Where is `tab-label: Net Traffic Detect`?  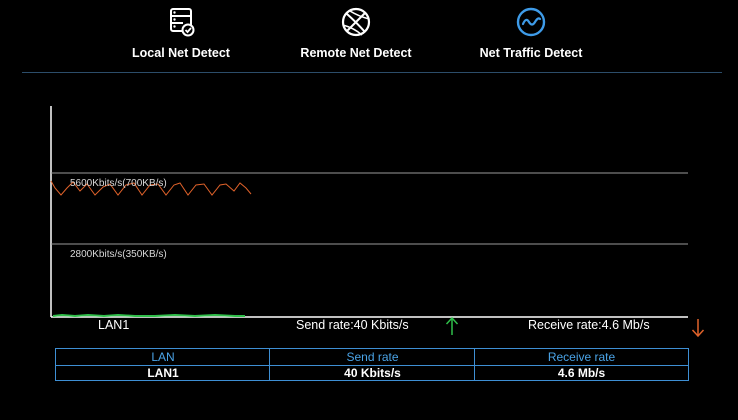
tab-label: Net Traffic Detect is located at coordinates (531, 53).